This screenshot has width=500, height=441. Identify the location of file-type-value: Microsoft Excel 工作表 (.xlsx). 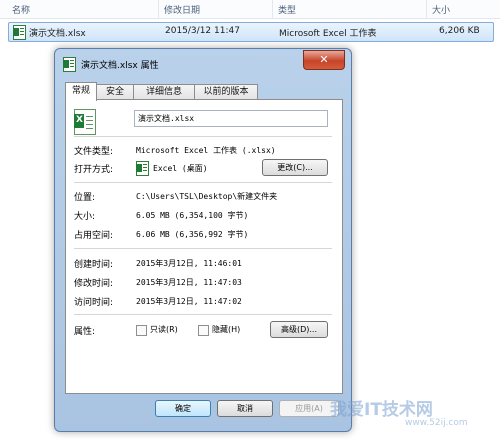
(206, 150).